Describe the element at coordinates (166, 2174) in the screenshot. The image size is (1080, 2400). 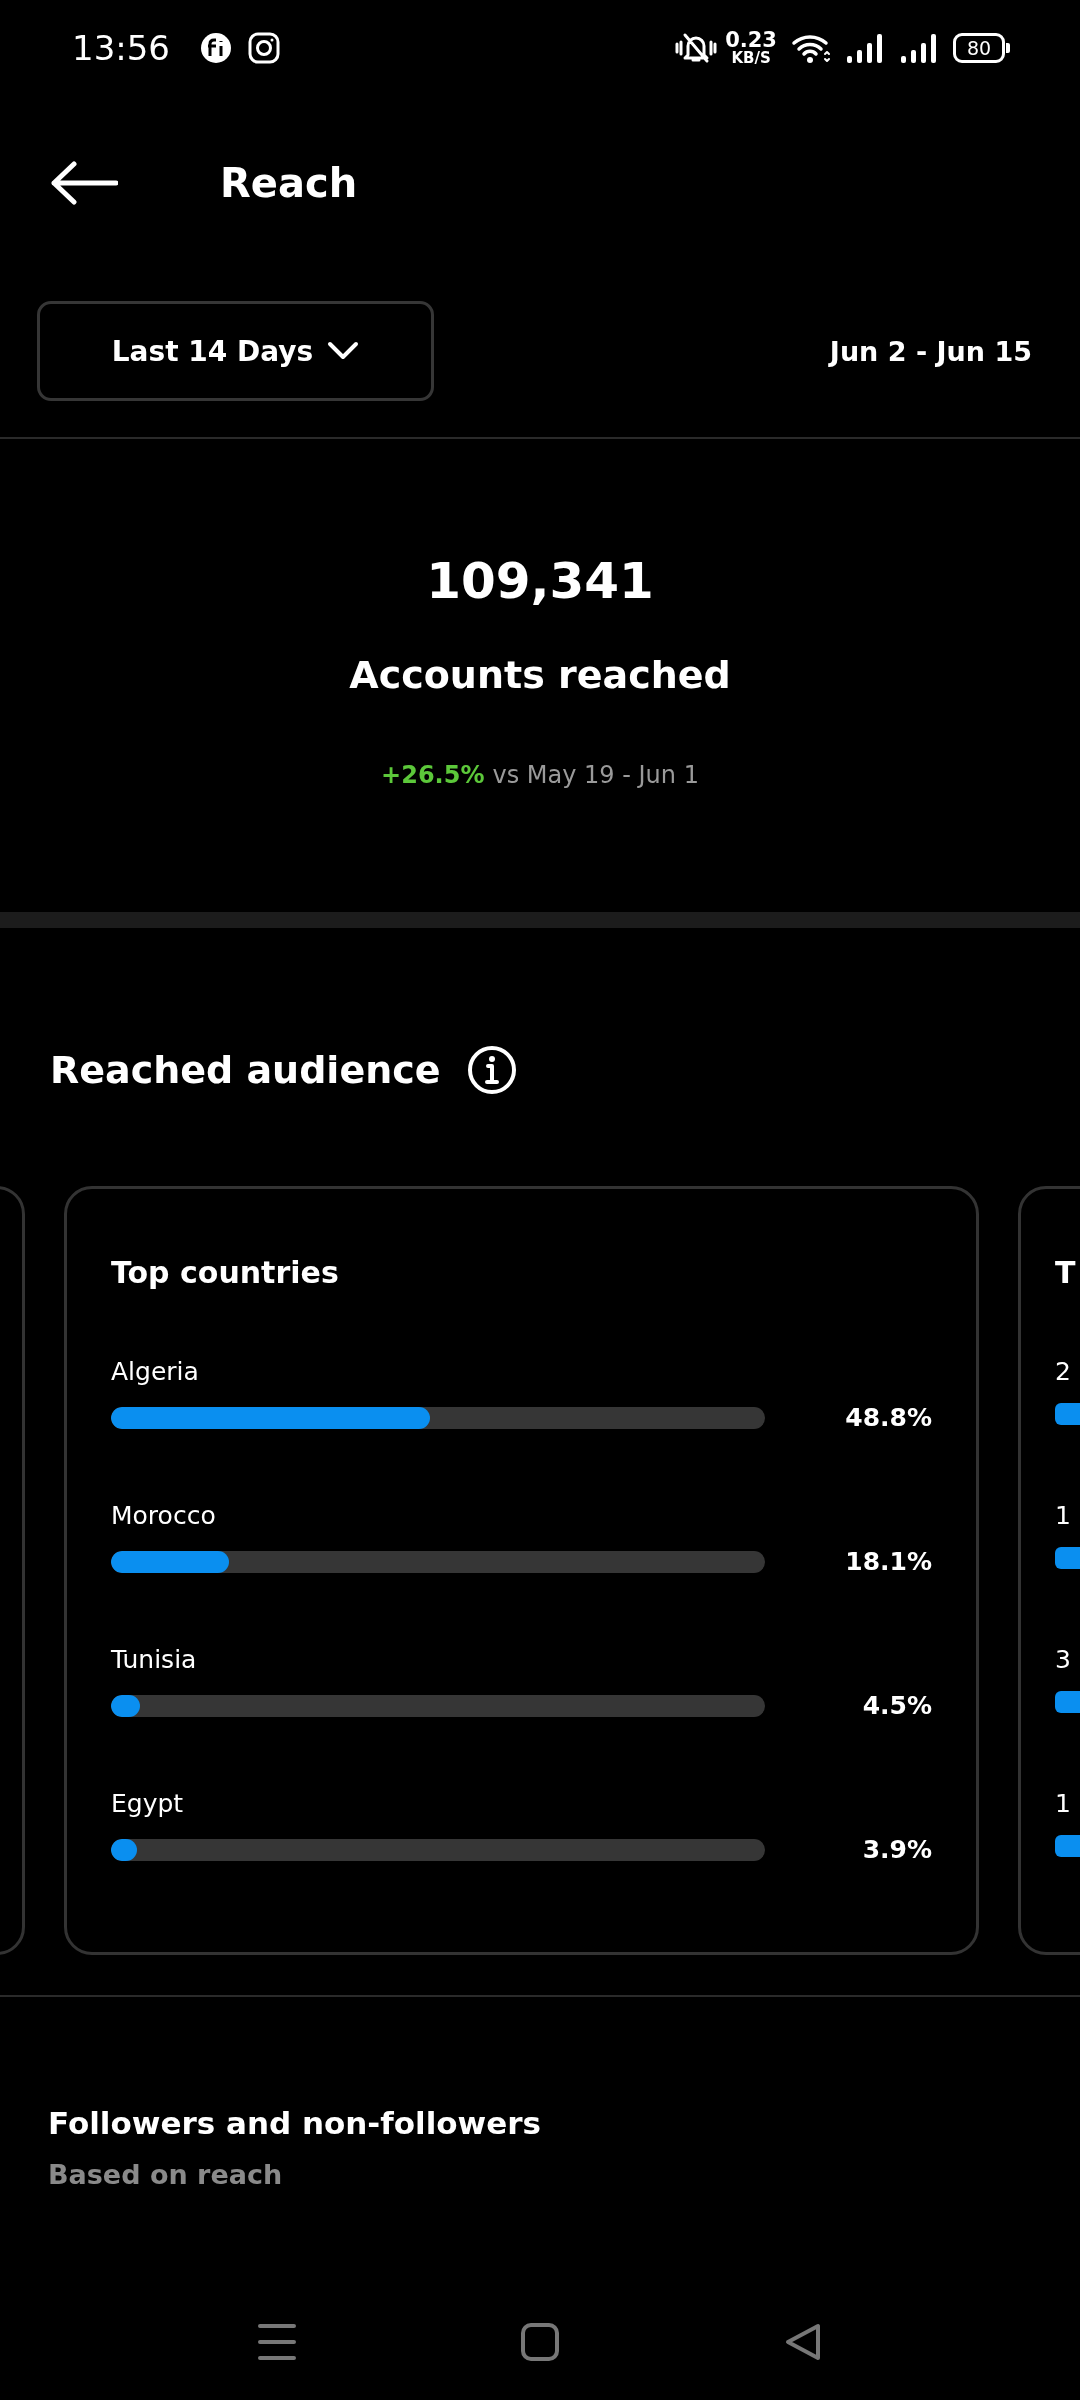
I see `section-subtitle: Based on reach` at that location.